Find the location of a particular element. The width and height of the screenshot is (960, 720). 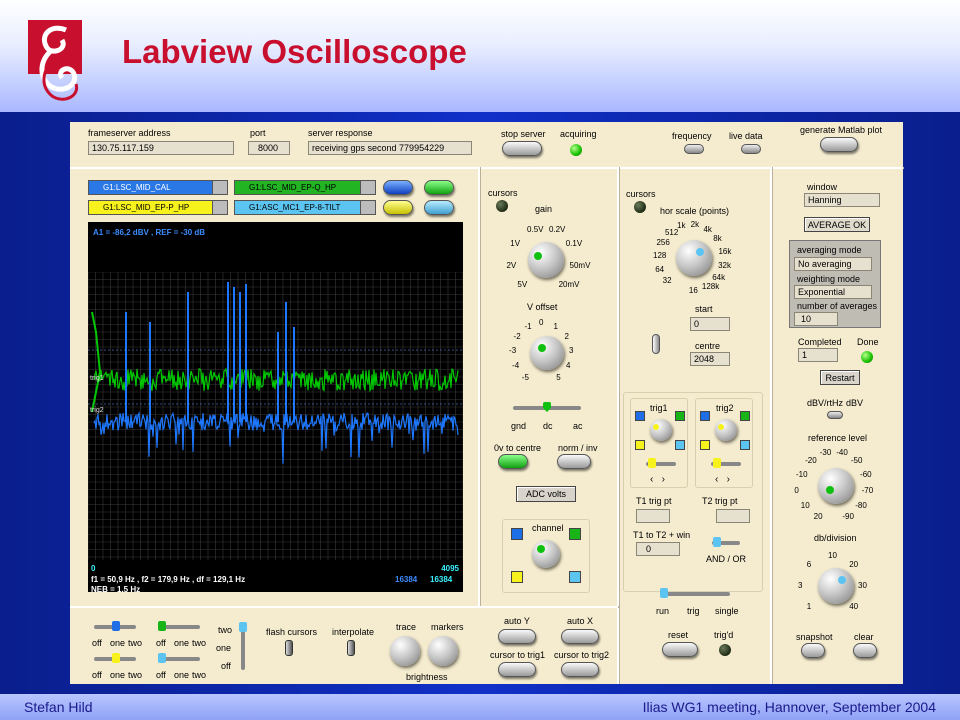

trig1-ch3-square is located at coordinates (640, 445).